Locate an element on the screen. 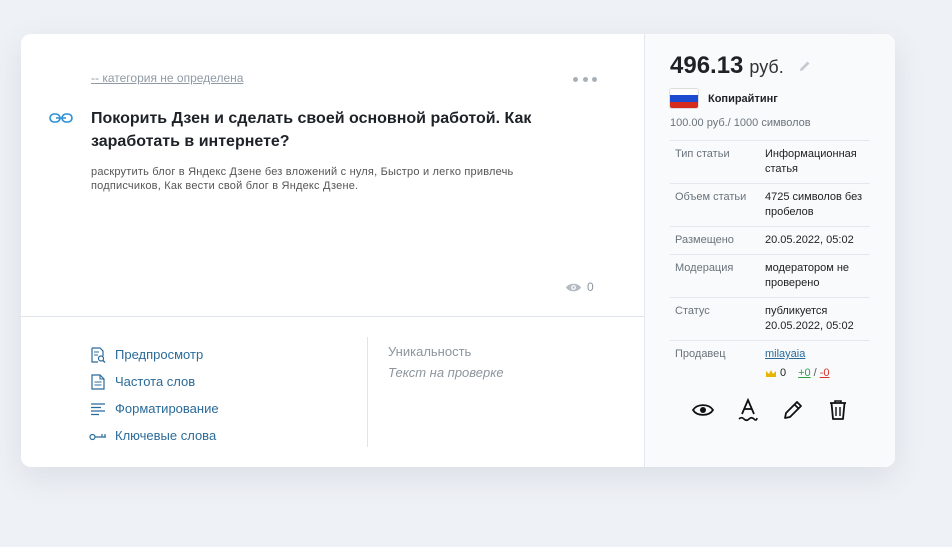 The image size is (952, 547). views-counter: 0 is located at coordinates (579, 287).